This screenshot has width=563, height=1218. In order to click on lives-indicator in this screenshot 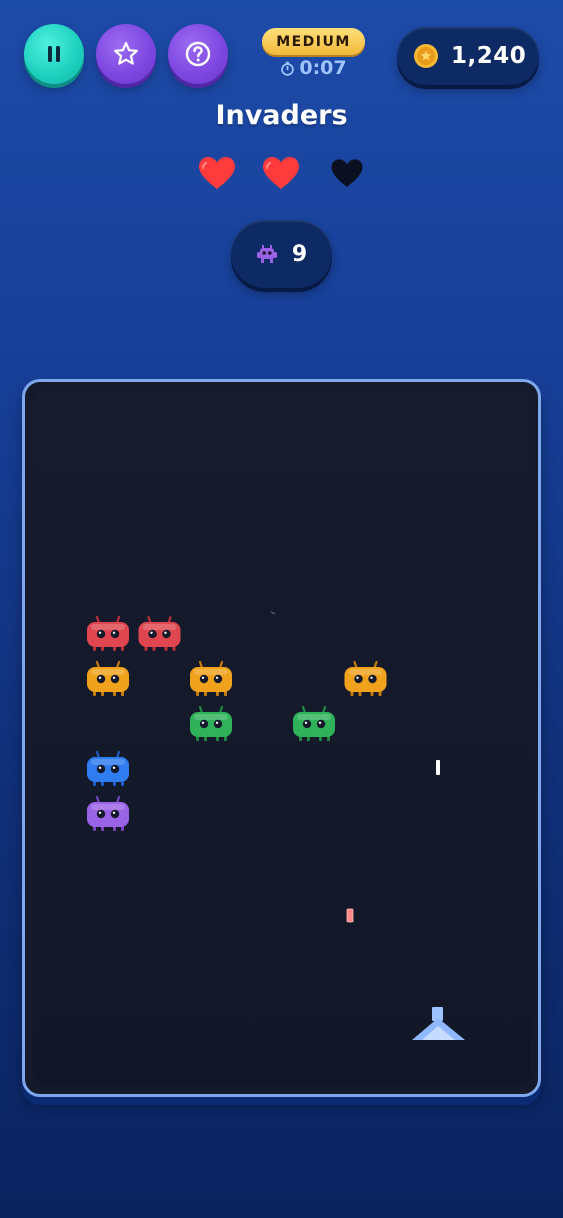, I will do `click(282, 173)`.